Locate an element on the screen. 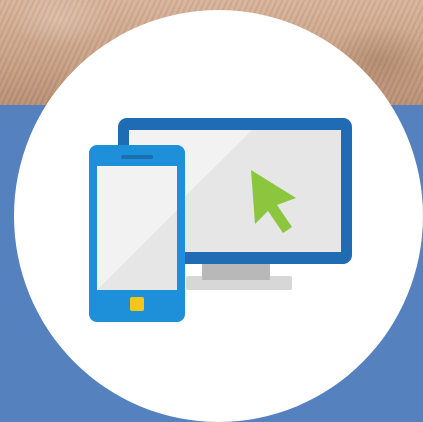  smartphone-icon is located at coordinates (137, 233).